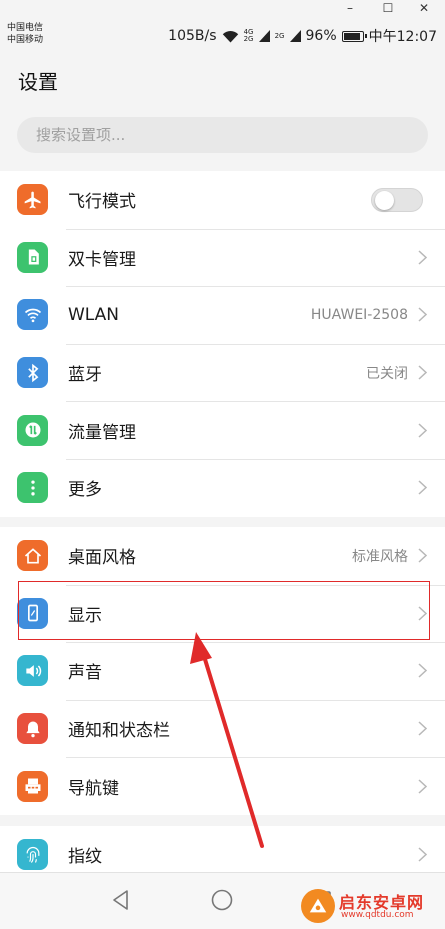  I want to click on row-sound: 声音, so click(222, 671).